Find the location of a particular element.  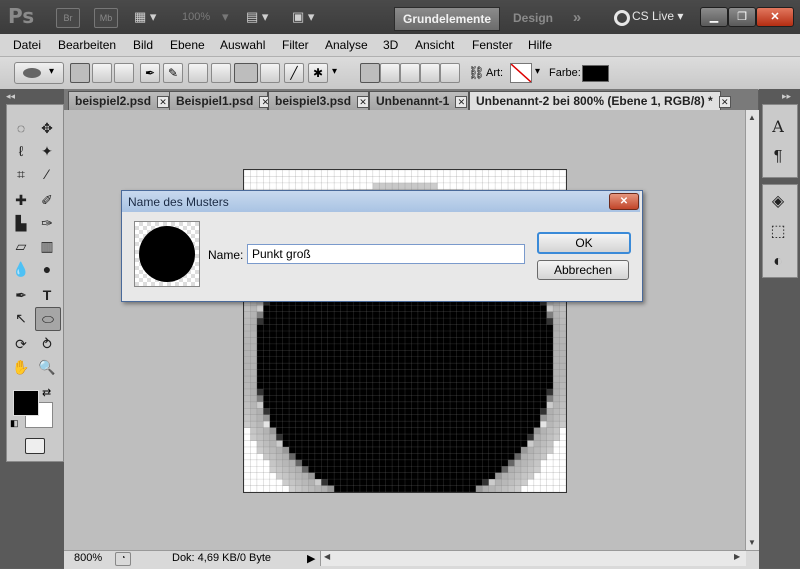

history-brush-icon: ✑ is located at coordinates (47, 223).